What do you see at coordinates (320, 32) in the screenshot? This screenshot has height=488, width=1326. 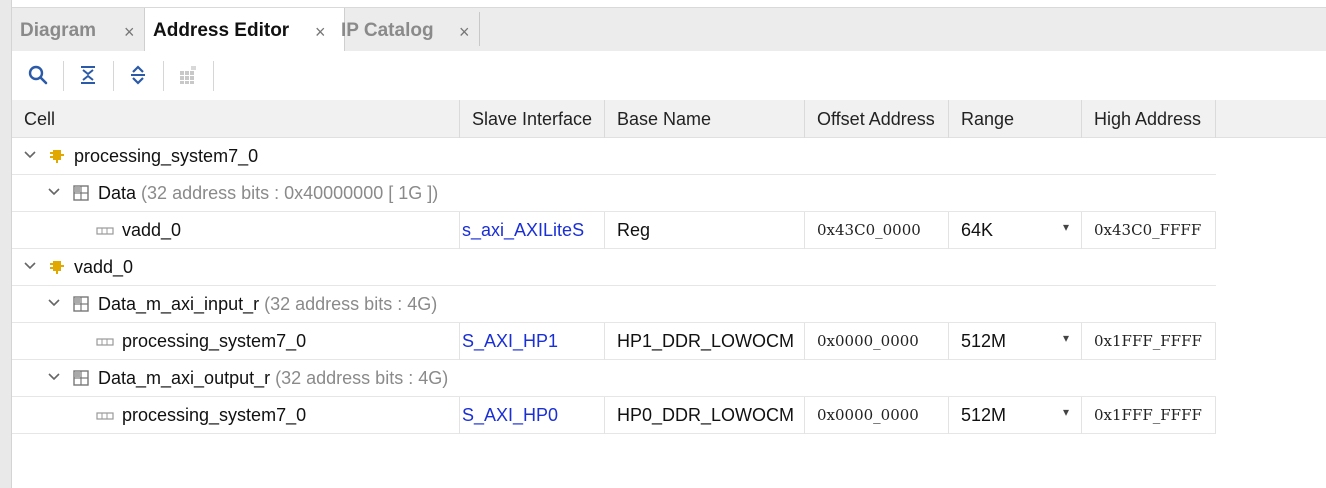 I see `tab-address-editor-close-icon: ×` at bounding box center [320, 32].